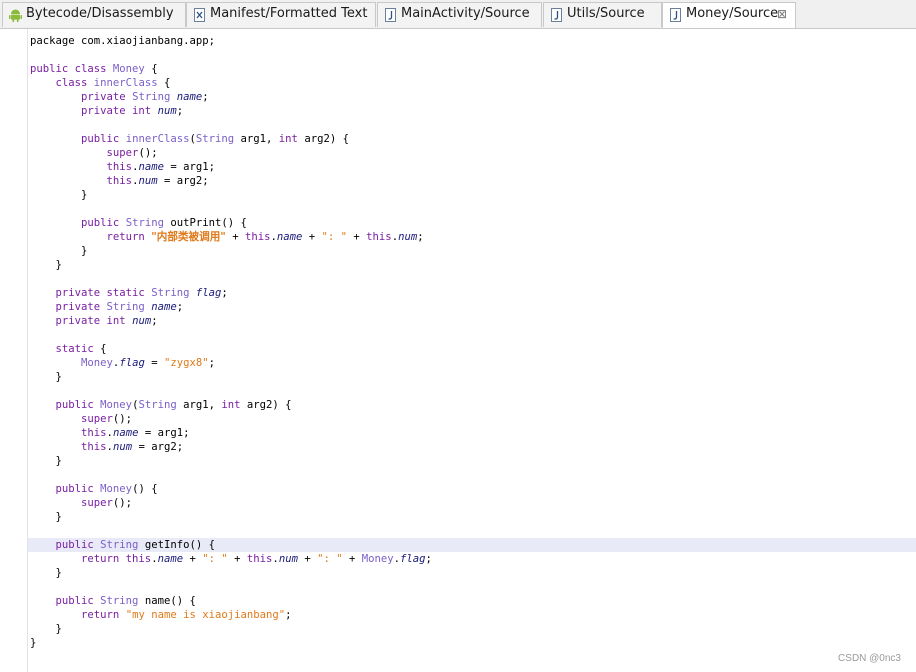 The image size is (916, 672). Describe the element at coordinates (188, 237) in the screenshot. I see `code-token-str-zh: "内部类被调用"` at that location.